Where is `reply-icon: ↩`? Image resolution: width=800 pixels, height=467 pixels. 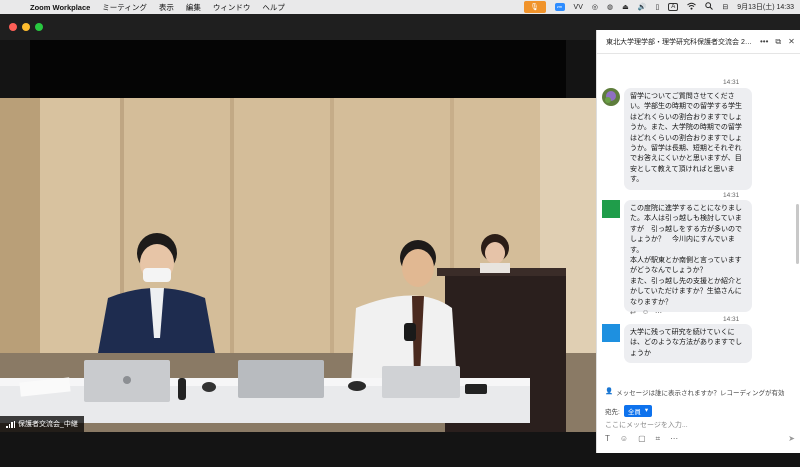 reply-icon: ↩ is located at coordinates (633, 313).